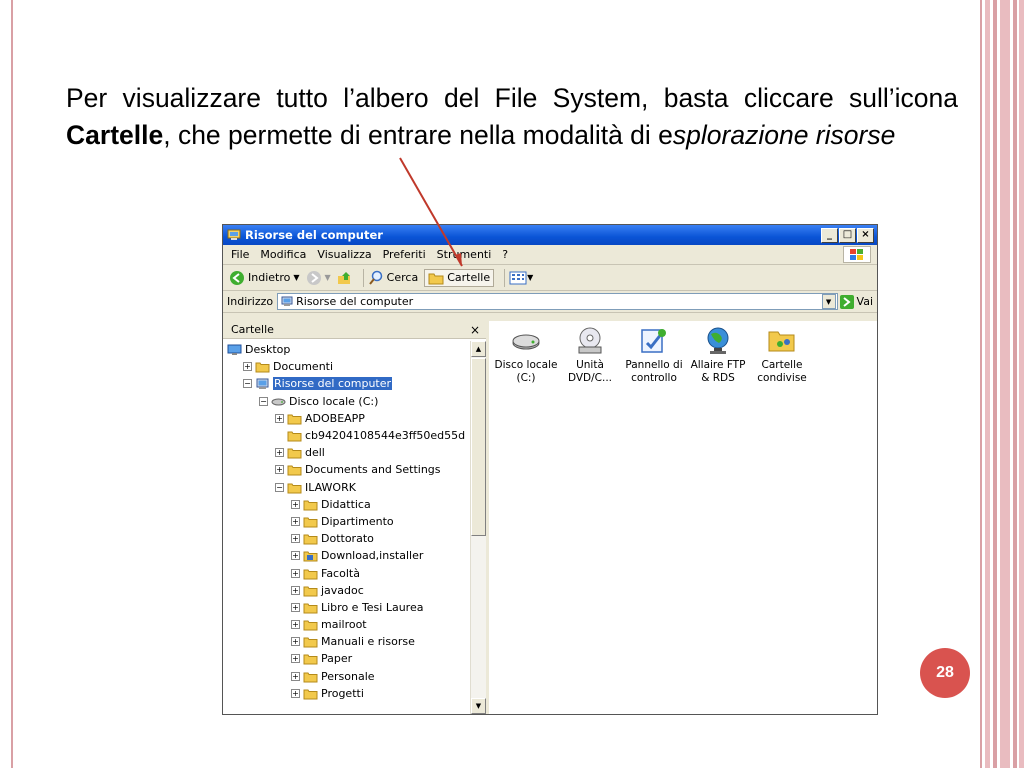 The width and height of the screenshot is (1024, 768). What do you see at coordinates (346, 452) in the screenshot?
I see `tree-item: + dell` at bounding box center [346, 452].